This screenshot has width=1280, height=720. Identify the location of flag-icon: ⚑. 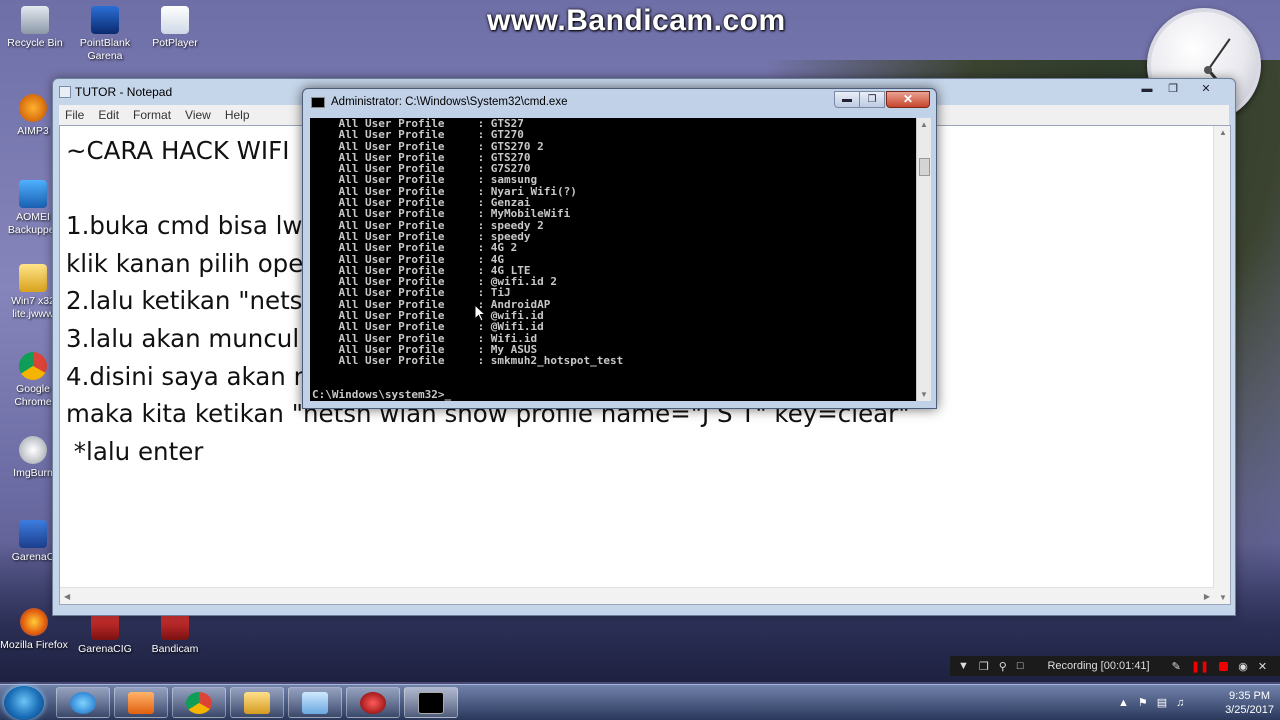
(1147, 703).